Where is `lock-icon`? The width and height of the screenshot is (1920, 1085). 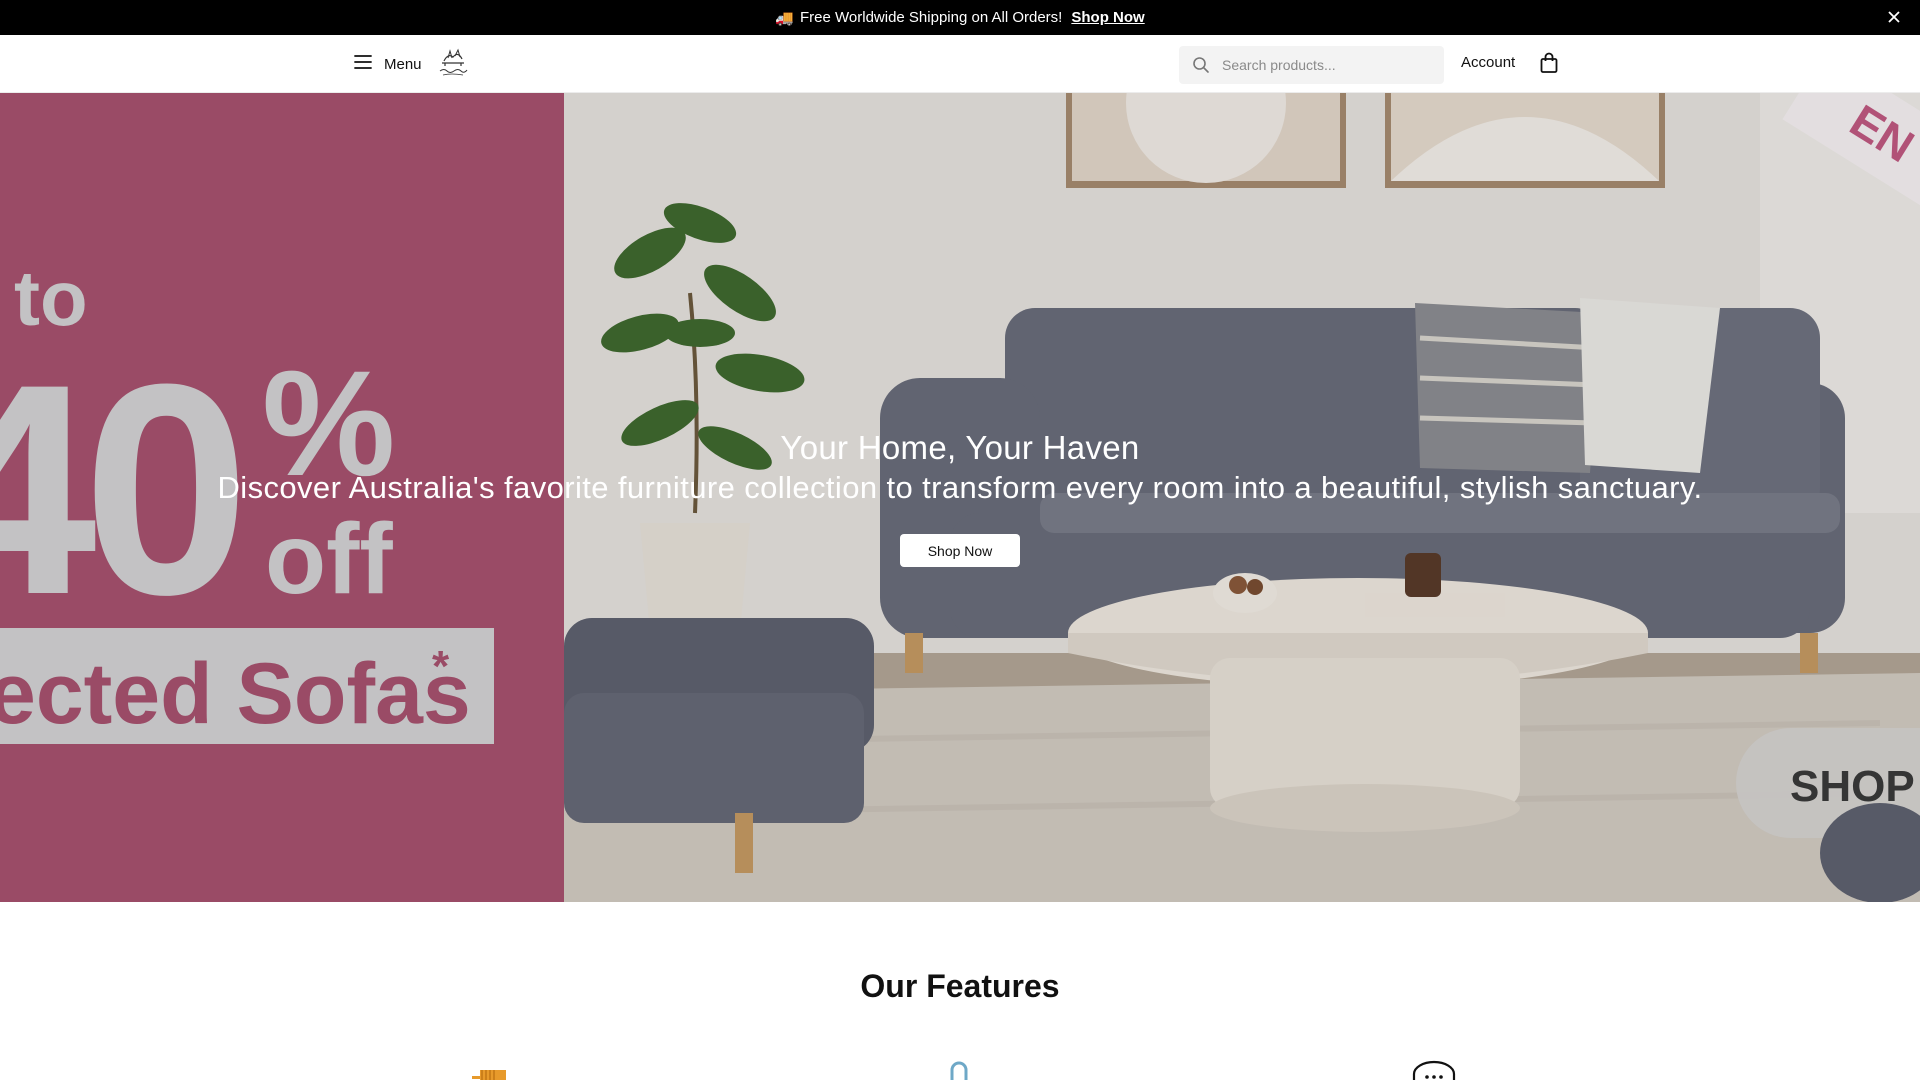
lock-icon is located at coordinates (959, 1072).